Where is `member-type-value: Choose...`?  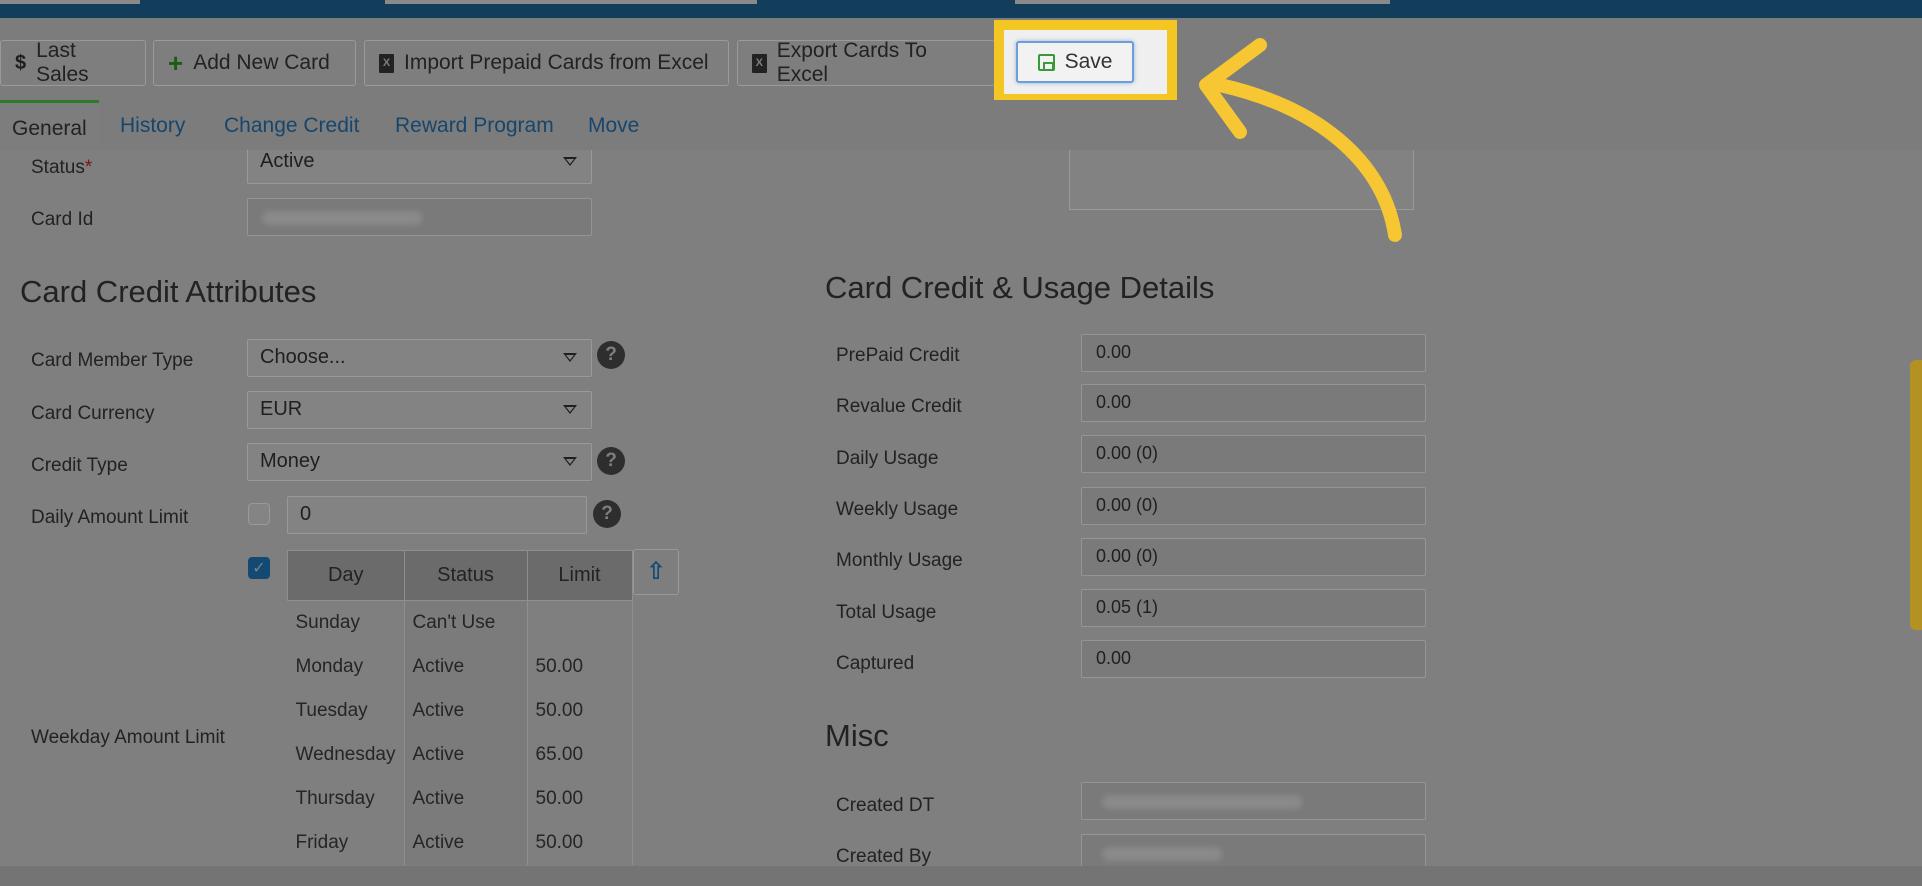 member-type-value: Choose... is located at coordinates (303, 357).